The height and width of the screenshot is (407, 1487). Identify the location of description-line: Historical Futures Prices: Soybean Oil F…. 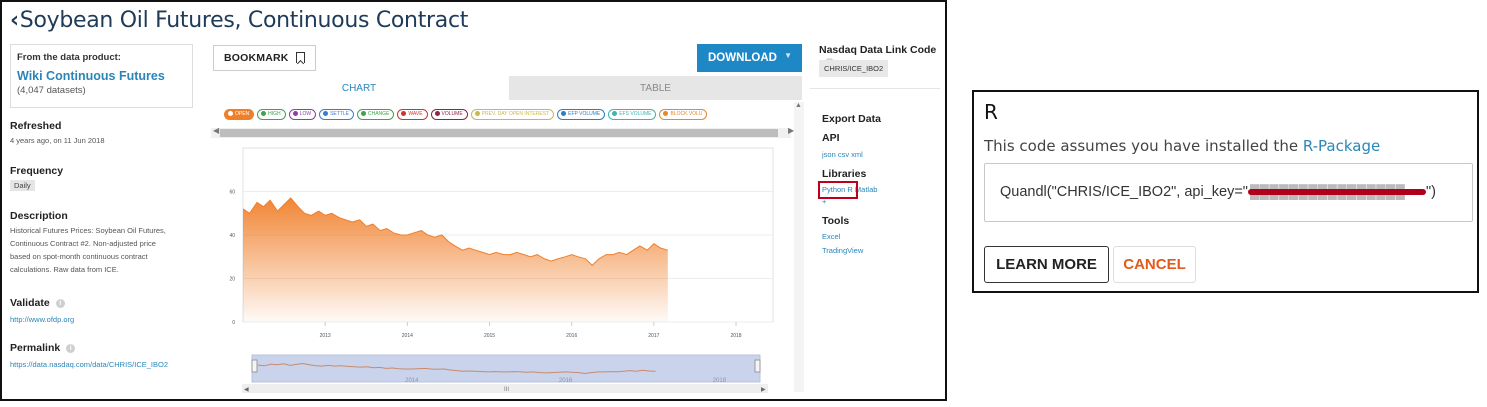
(88, 230).